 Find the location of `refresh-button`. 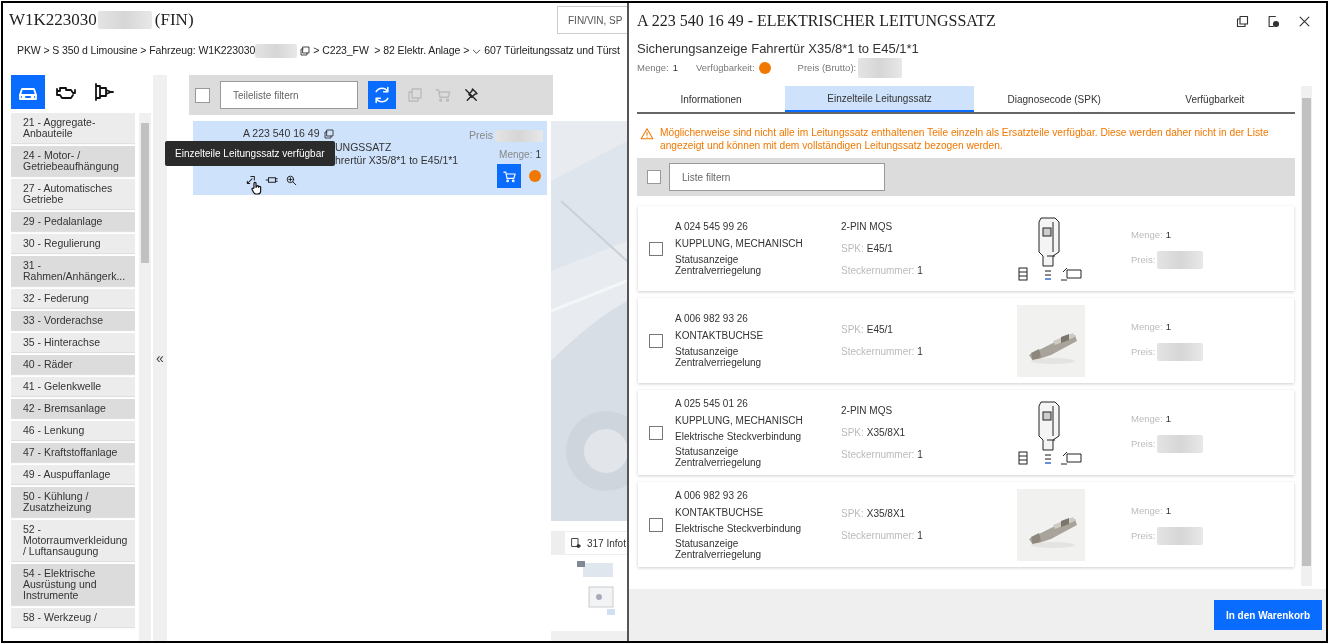

refresh-button is located at coordinates (382, 95).